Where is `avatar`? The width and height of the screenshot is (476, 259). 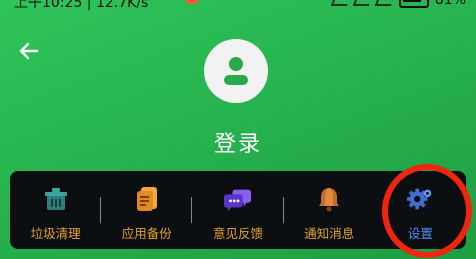
avatar is located at coordinates (236, 71).